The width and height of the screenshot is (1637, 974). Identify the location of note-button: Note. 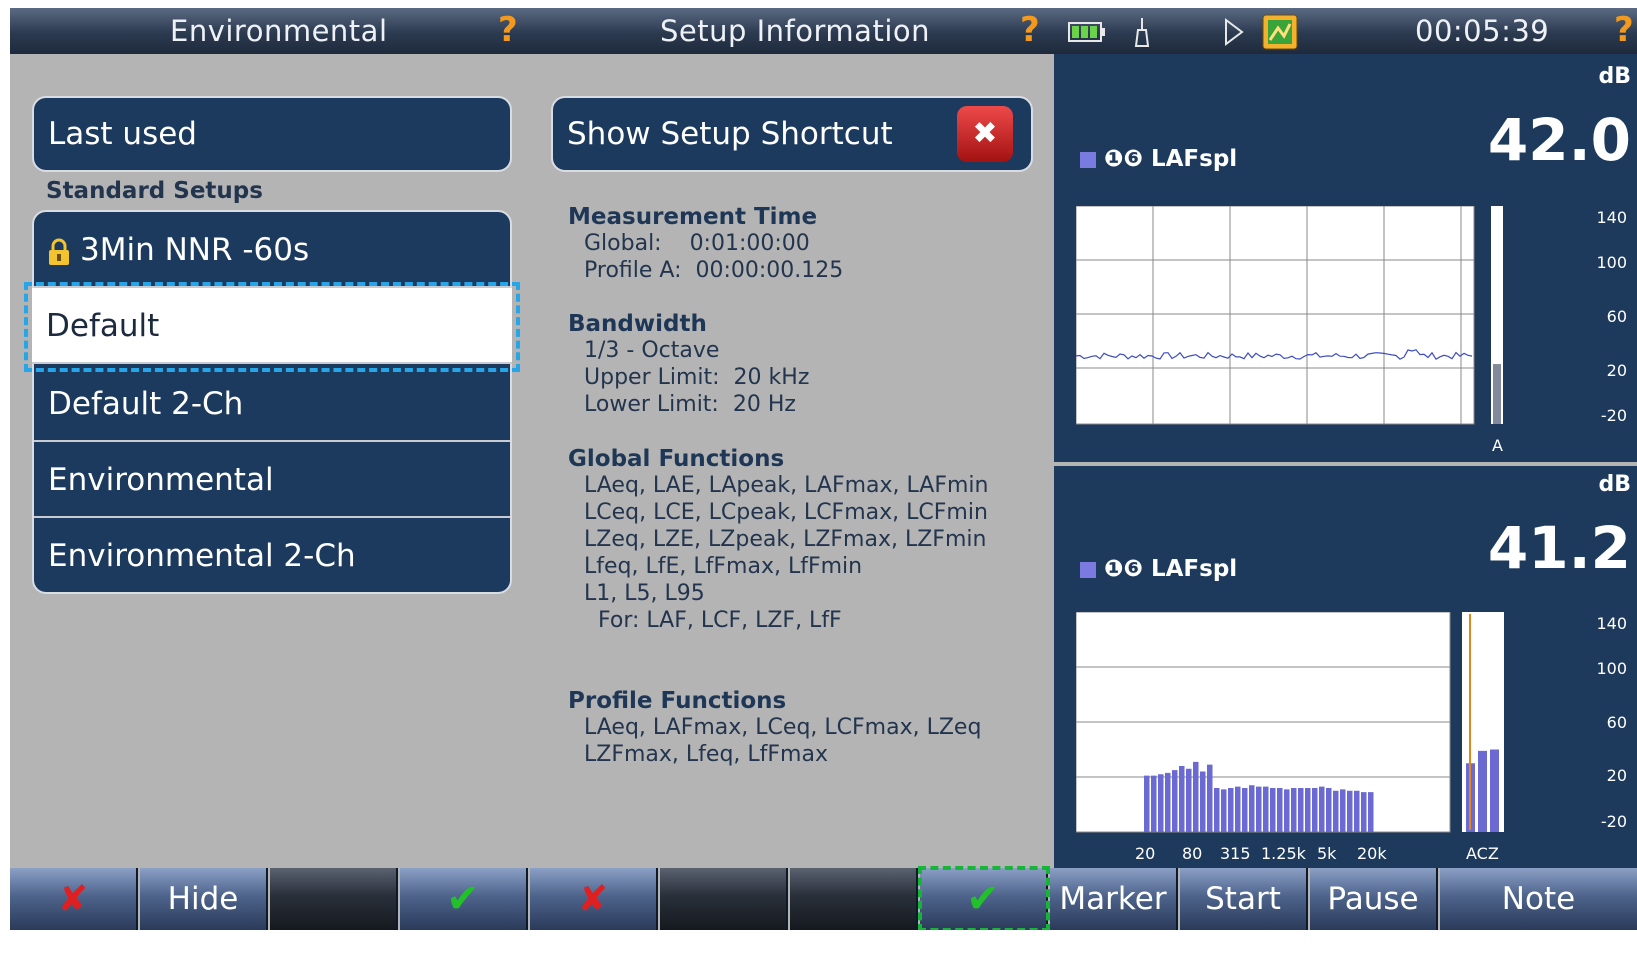
(1538, 899).